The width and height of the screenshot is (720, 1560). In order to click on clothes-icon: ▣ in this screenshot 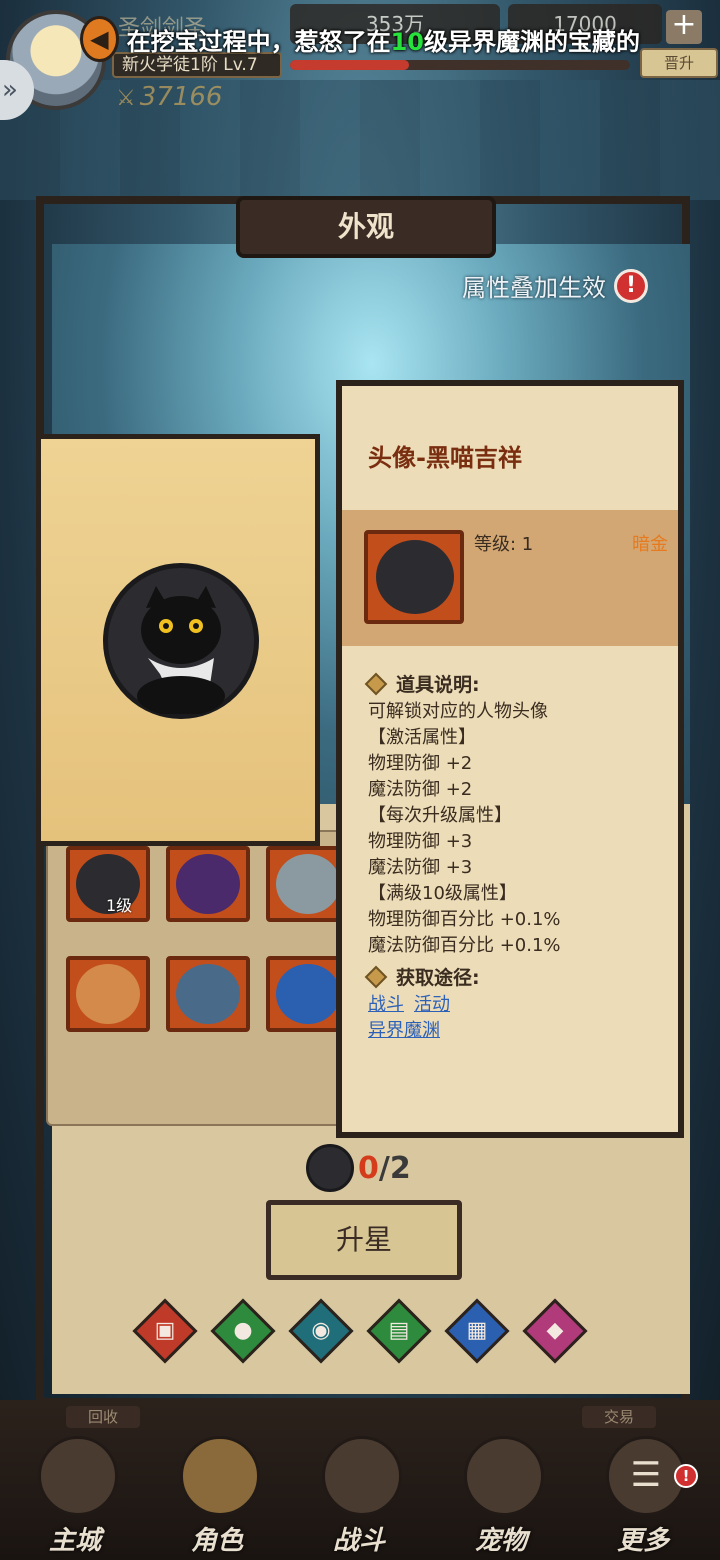, I will do `click(165, 1330)`.